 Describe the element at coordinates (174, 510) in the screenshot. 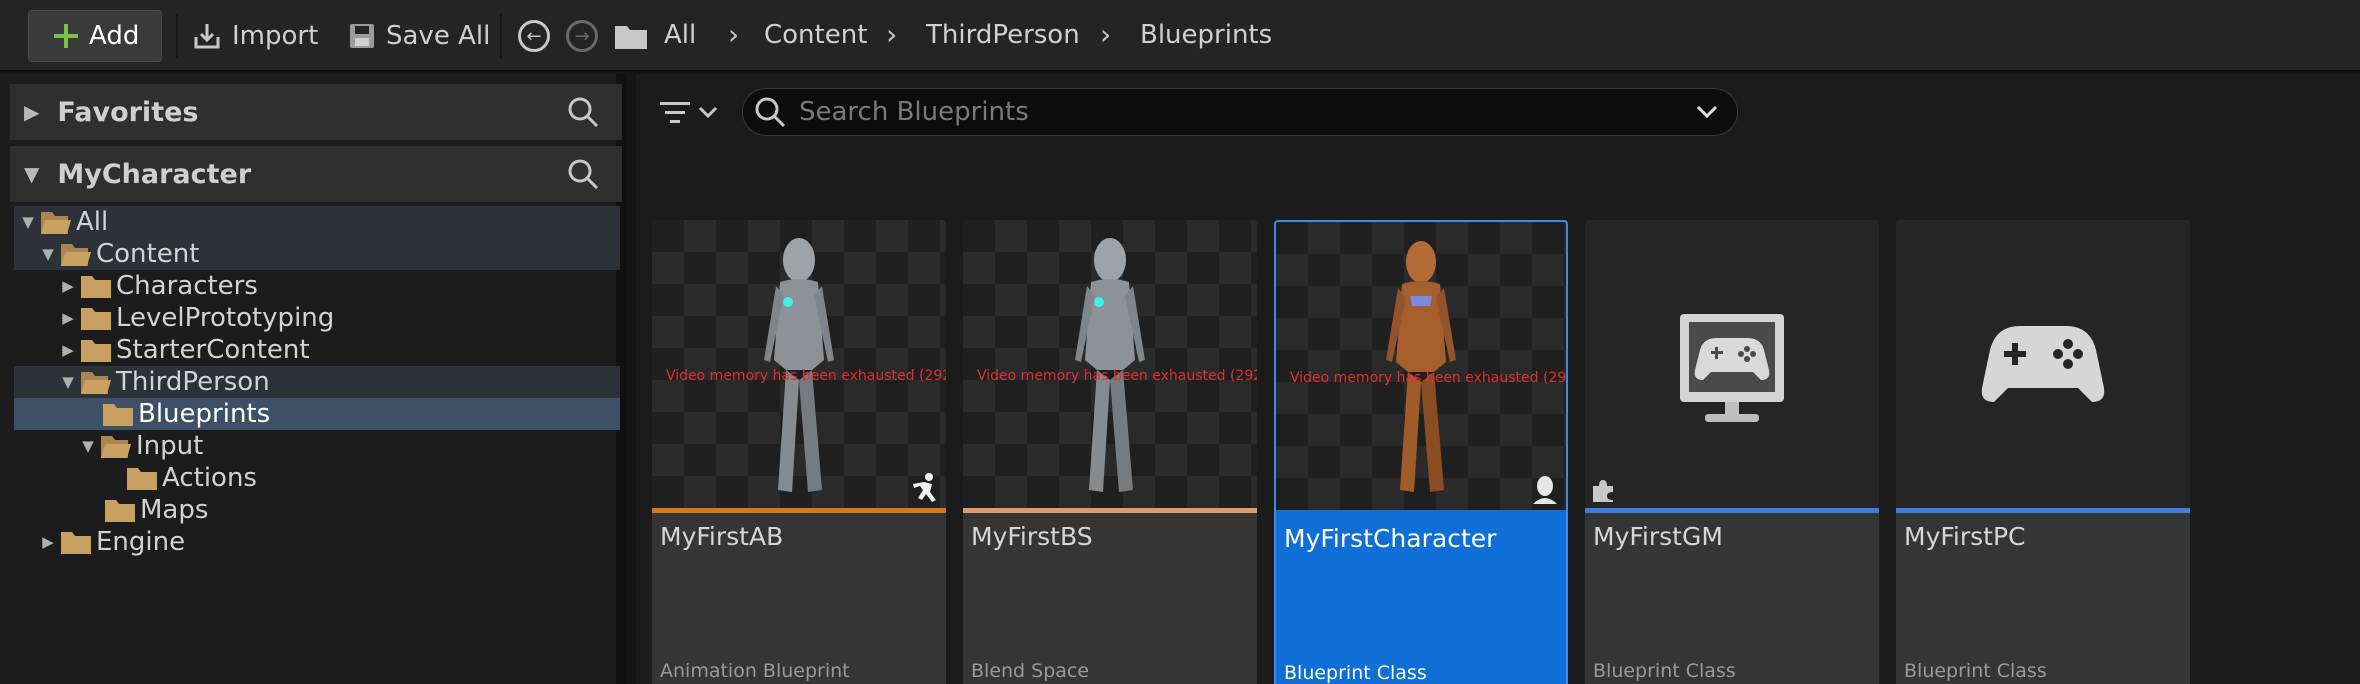

I see `tree-label: Maps` at that location.